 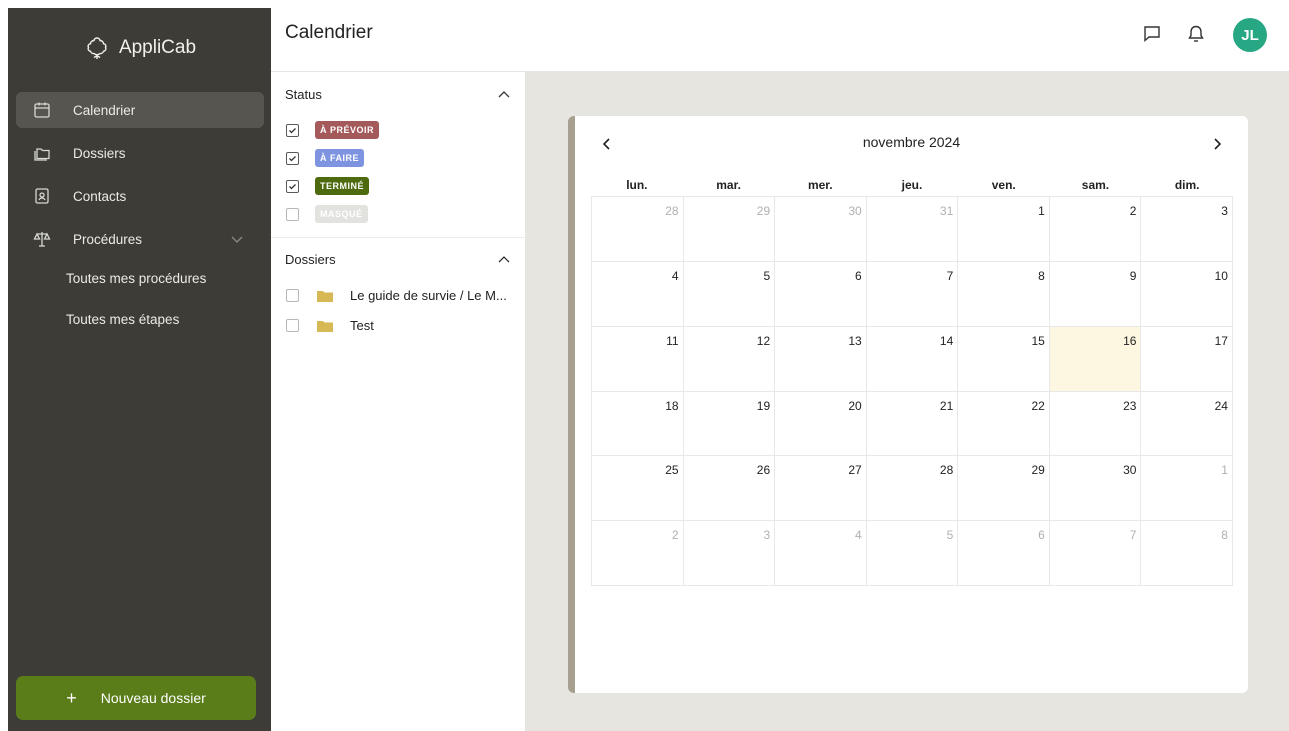 What do you see at coordinates (398, 94) in the screenshot?
I see `status-section-header: Status` at bounding box center [398, 94].